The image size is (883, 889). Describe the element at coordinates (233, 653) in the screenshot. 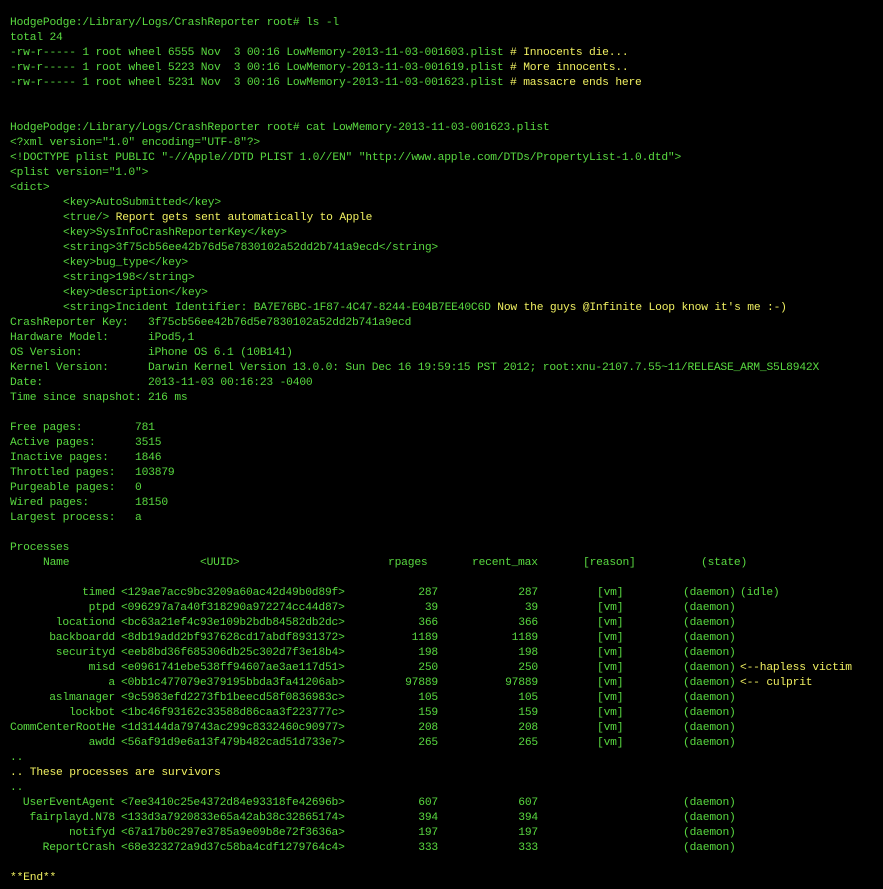

I see `process-uuid: <eeb8bd36f685306db25c302d7f3e18b4>` at that location.